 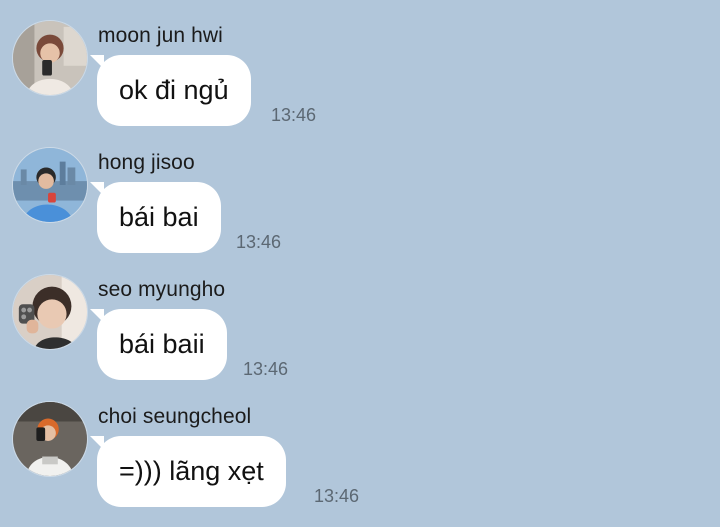 I want to click on sender-name: hong jisoo, so click(x=146, y=162).